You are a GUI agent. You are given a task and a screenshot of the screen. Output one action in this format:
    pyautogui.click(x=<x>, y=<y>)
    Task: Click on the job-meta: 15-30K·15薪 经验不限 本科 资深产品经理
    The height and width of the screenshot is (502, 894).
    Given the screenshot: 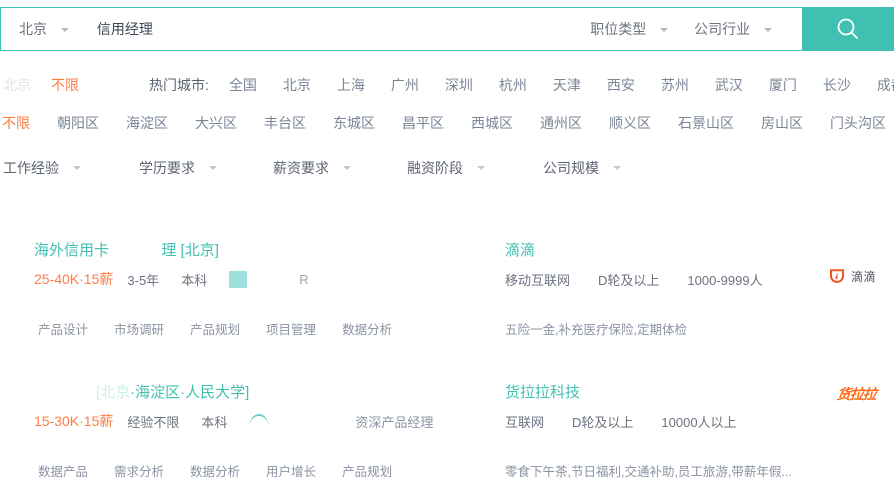 What is the action you would take?
    pyautogui.click(x=254, y=421)
    